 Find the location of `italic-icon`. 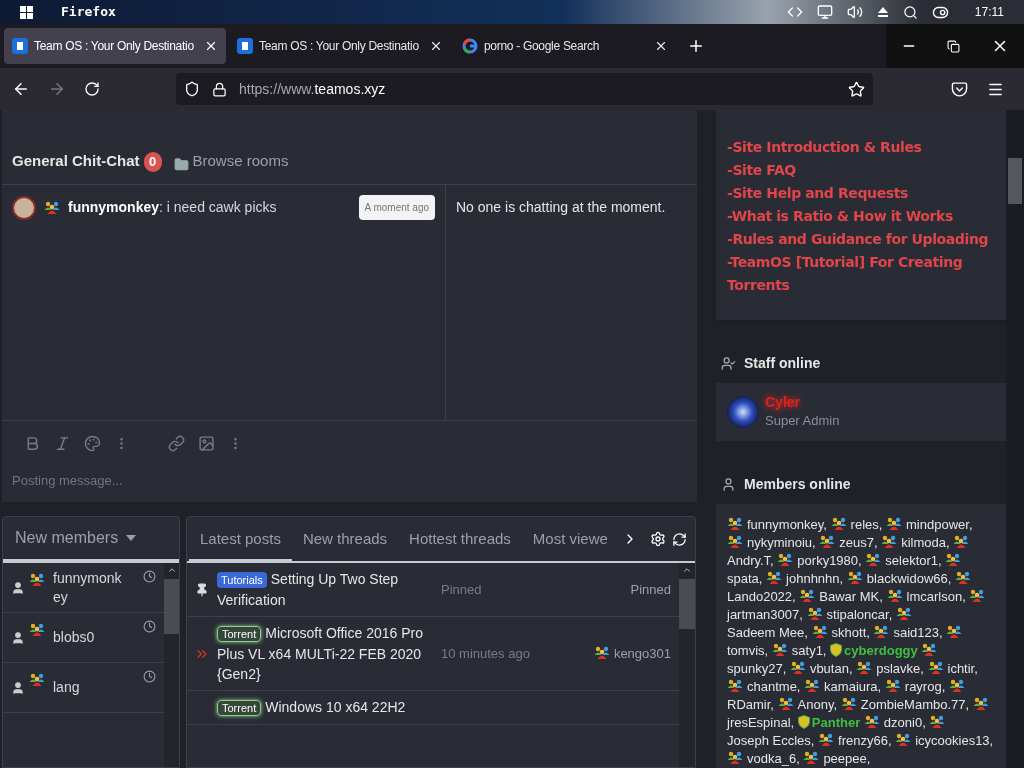

italic-icon is located at coordinates (62, 443).